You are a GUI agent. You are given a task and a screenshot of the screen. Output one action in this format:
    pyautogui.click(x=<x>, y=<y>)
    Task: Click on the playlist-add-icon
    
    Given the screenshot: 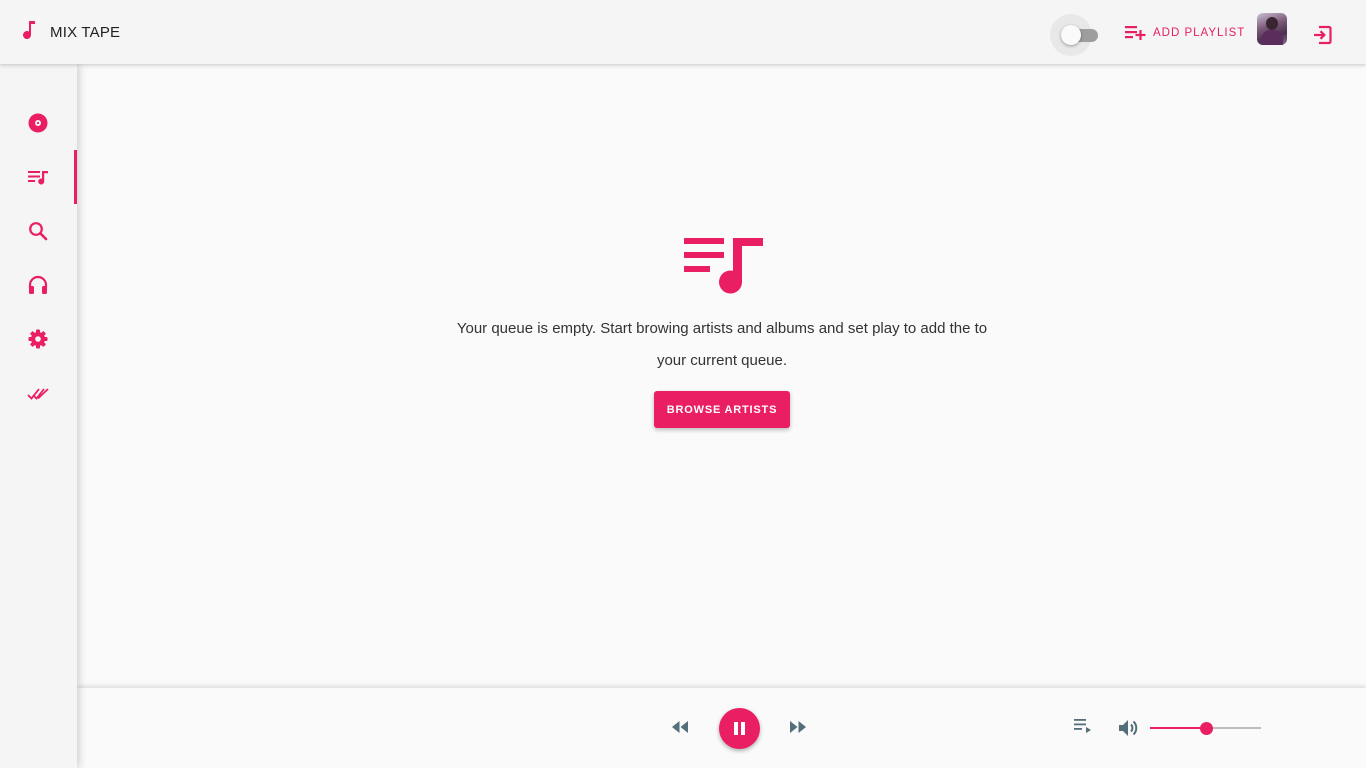 What is the action you would take?
    pyautogui.click(x=1138, y=33)
    